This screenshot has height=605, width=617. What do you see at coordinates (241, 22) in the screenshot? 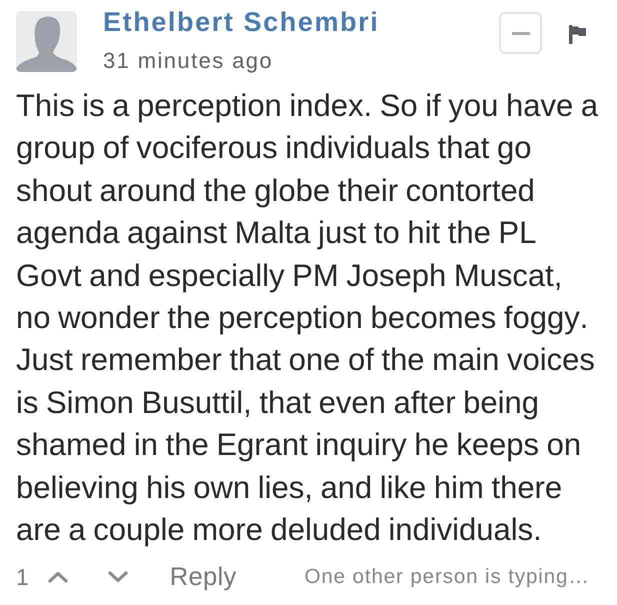
I see `author-name: Ethelbert Schembri` at bounding box center [241, 22].